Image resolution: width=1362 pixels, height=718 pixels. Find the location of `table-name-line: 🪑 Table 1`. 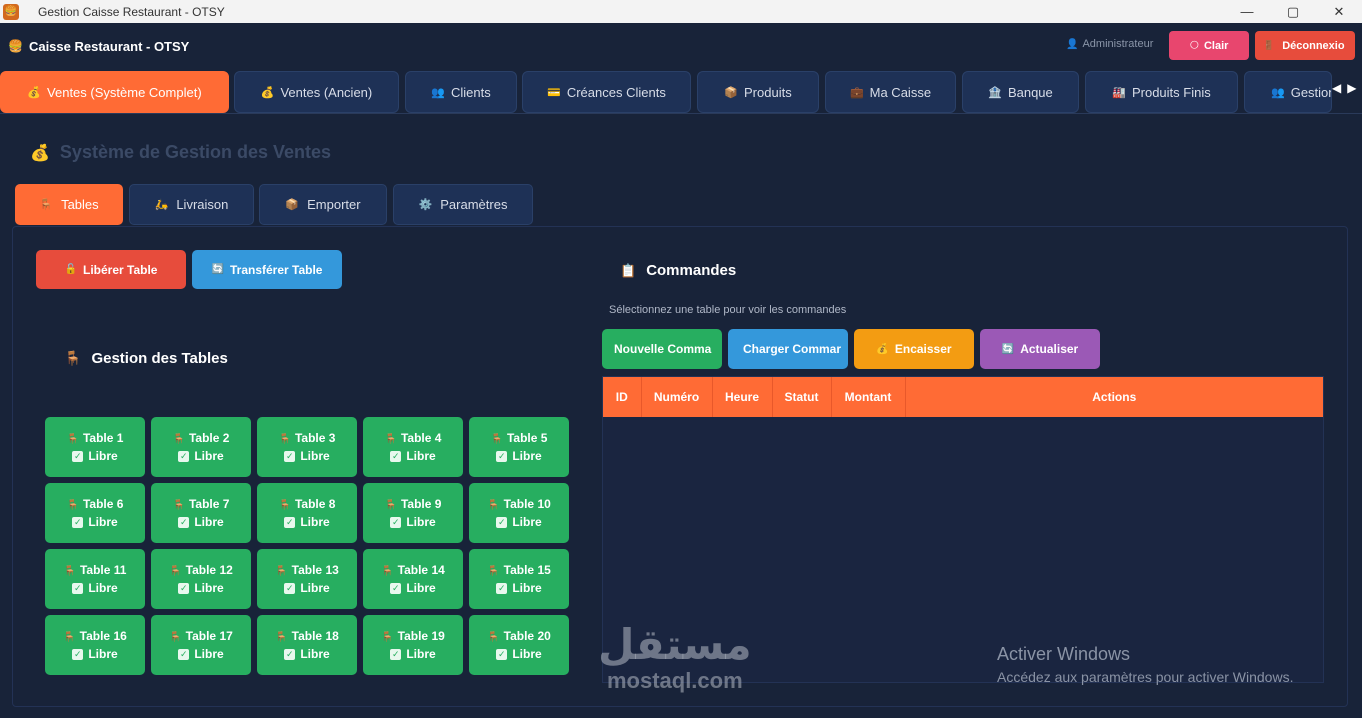

table-name-line: 🪑 Table 1 is located at coordinates (95, 439).